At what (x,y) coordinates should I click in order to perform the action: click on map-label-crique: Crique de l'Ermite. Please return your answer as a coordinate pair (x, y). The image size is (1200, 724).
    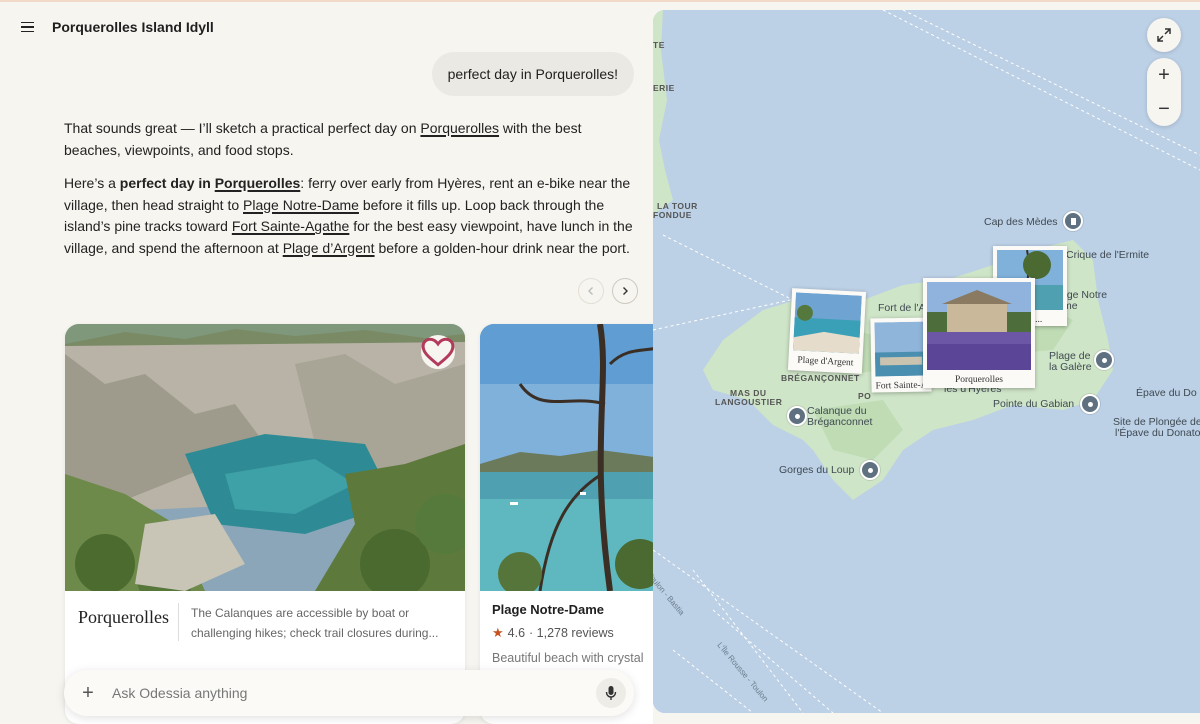
    Looking at the image, I should click on (1108, 255).